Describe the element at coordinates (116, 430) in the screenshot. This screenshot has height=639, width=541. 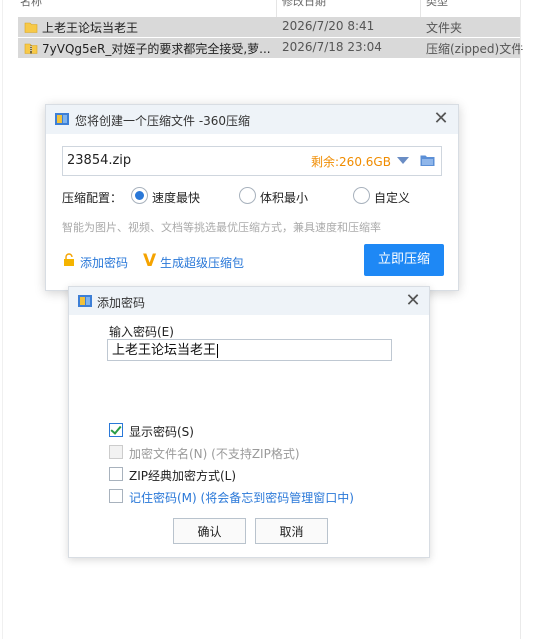
I see `show-password-checkbox` at that location.